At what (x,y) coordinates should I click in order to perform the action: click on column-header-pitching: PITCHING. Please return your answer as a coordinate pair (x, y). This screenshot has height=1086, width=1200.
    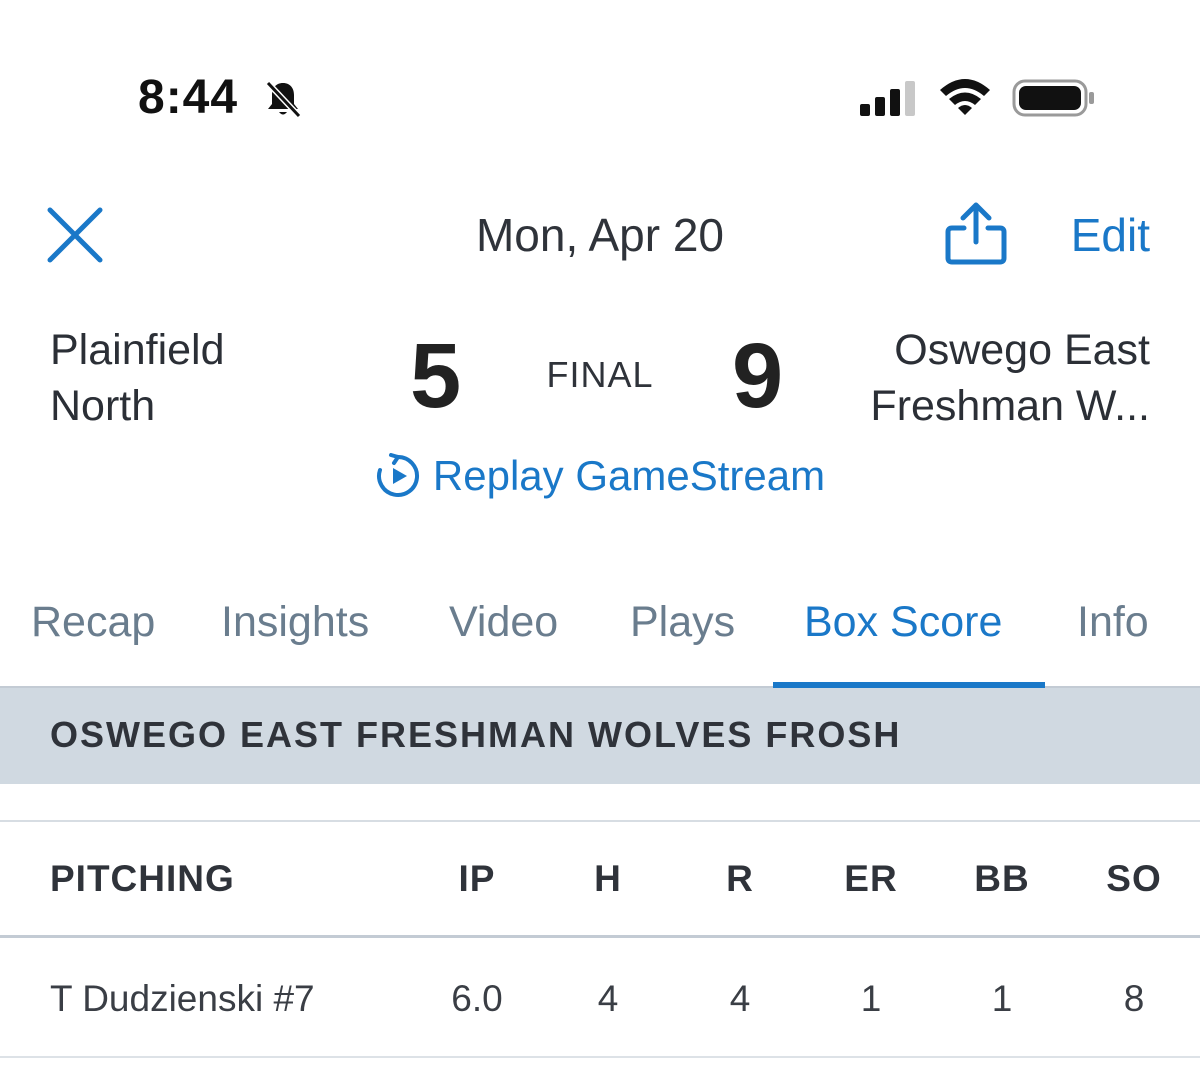
    Looking at the image, I should click on (142, 879).